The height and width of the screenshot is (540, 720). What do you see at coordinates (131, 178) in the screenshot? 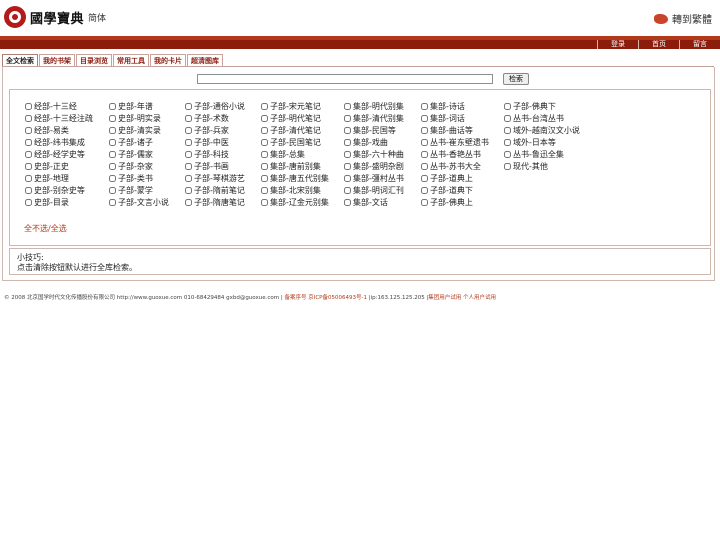
I see `category-option: 子部-类书` at bounding box center [131, 178].